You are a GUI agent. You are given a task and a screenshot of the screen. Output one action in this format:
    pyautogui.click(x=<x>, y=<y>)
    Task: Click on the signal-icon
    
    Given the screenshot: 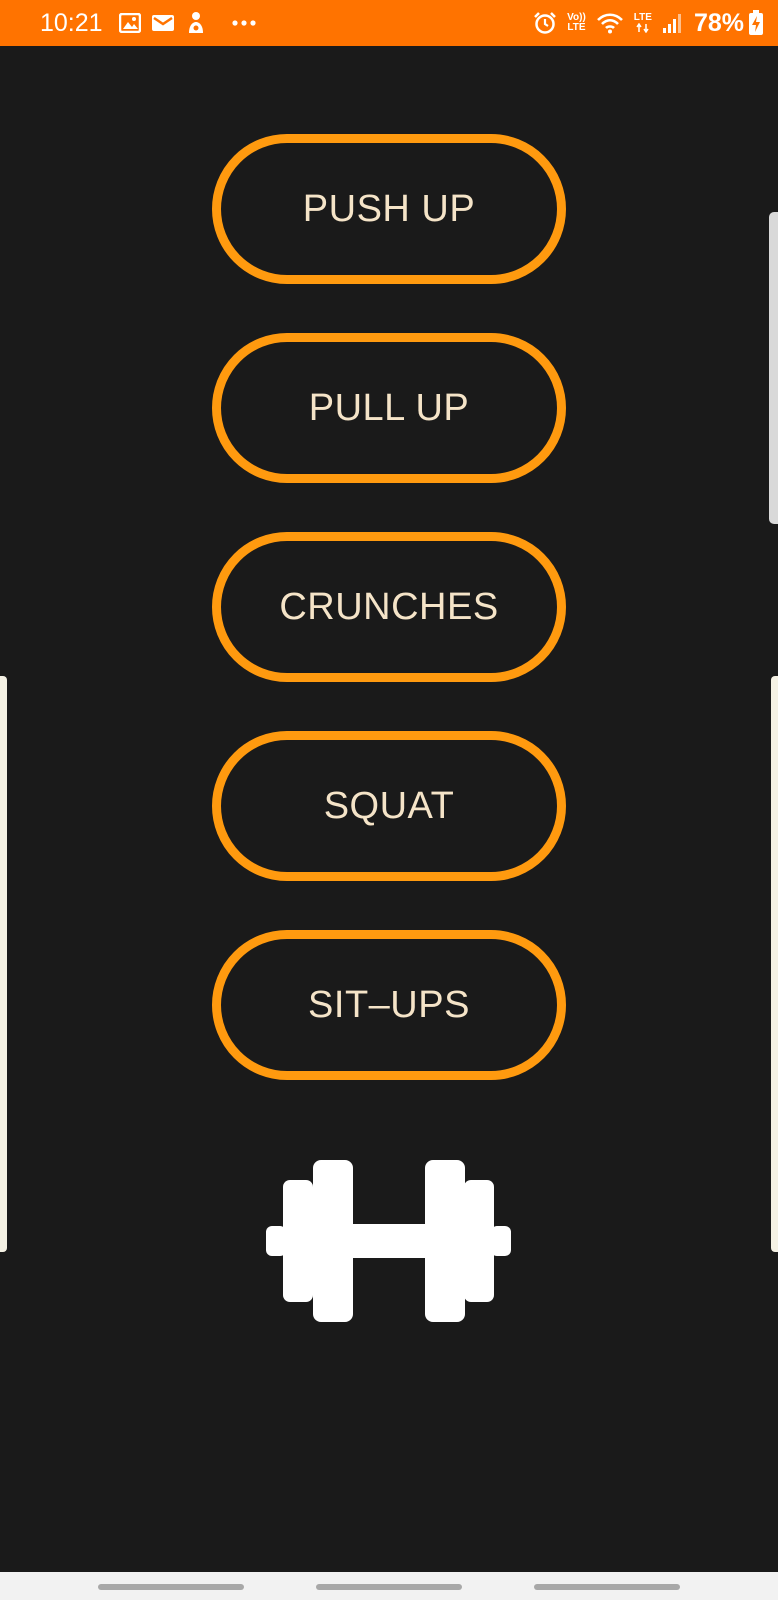 What is the action you would take?
    pyautogui.click(x=673, y=23)
    